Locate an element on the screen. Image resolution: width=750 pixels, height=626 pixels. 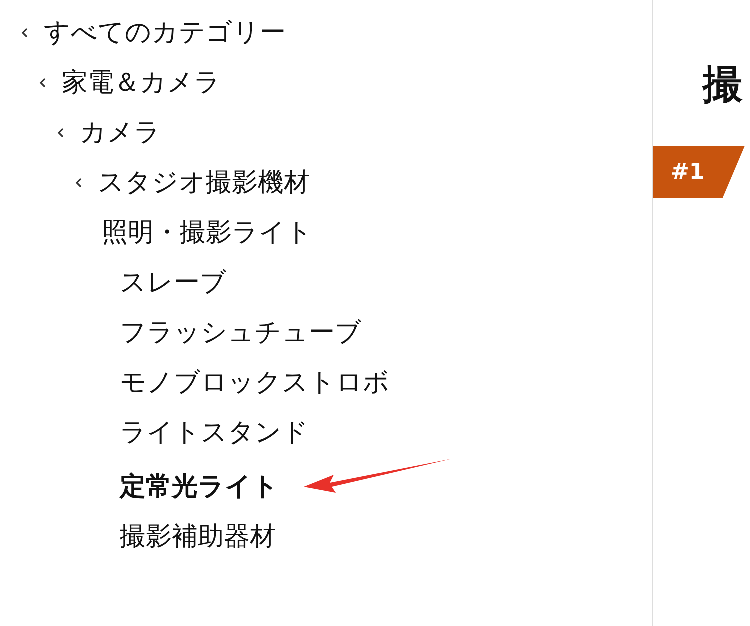
category-link: スタジオ撮影機材 is located at coordinates (204, 183).